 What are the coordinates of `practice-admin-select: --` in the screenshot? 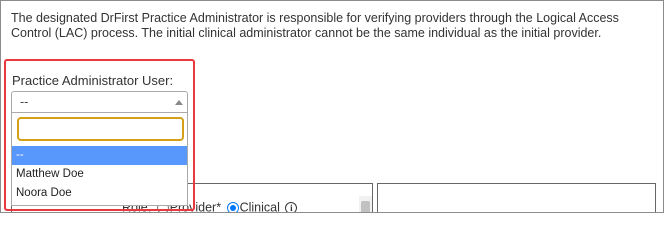 It's located at (99, 102).